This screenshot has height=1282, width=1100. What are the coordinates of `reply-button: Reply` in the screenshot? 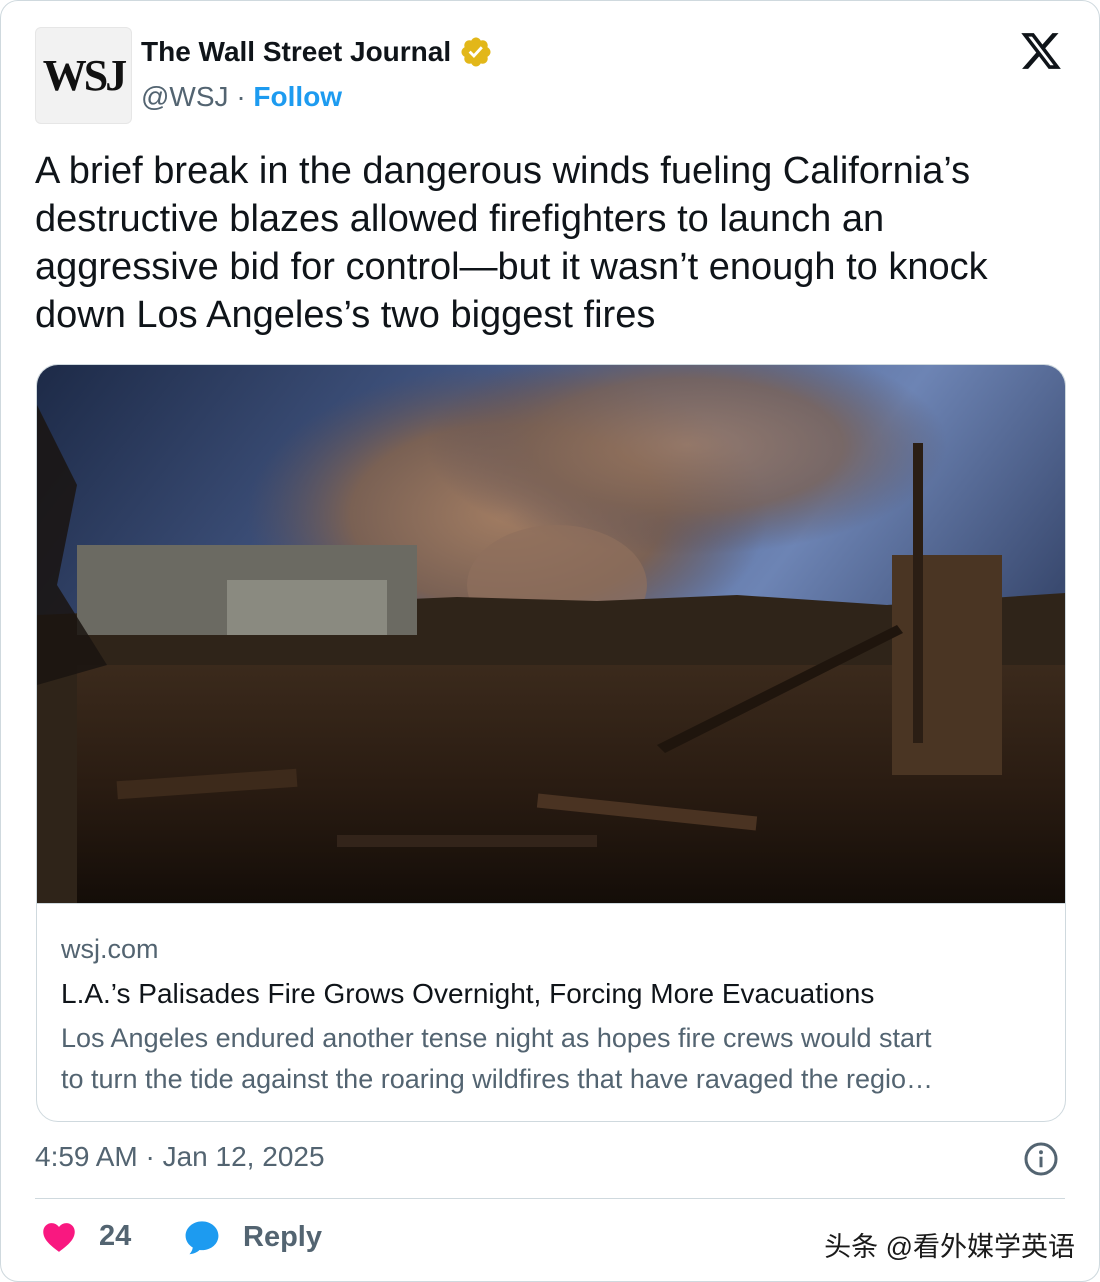 It's located at (252, 1237).